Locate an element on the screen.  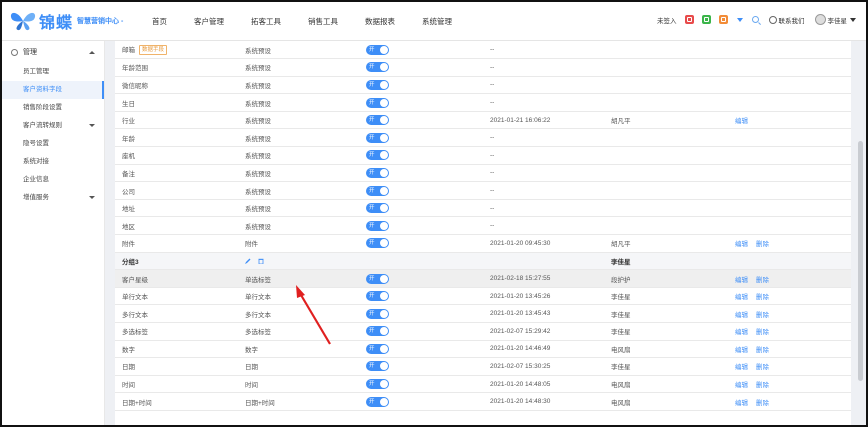
avatar is located at coordinates (820, 19).